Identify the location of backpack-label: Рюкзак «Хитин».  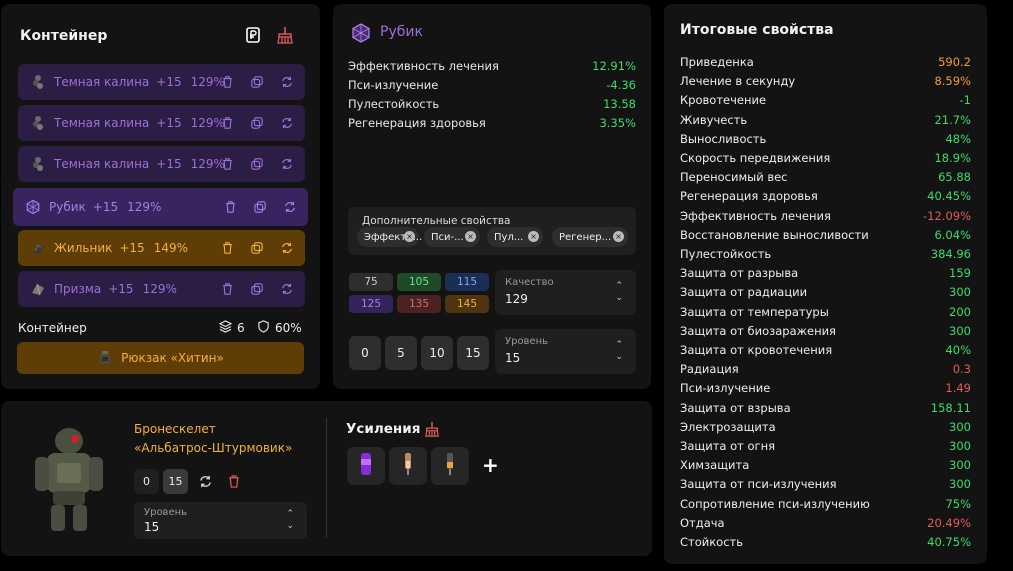
(172, 358).